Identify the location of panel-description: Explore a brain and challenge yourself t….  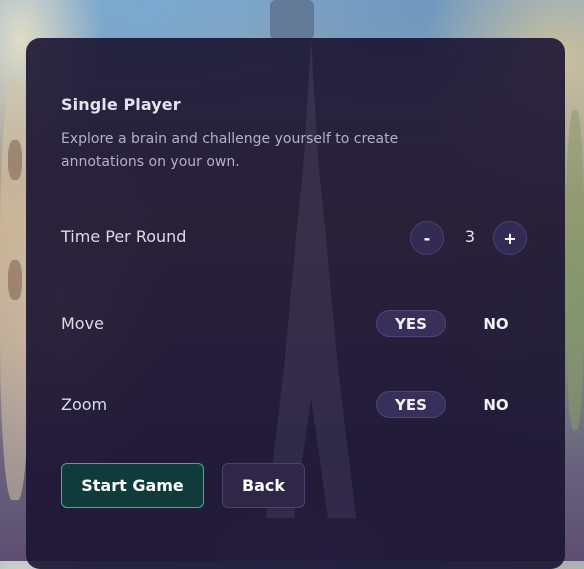
(230, 150).